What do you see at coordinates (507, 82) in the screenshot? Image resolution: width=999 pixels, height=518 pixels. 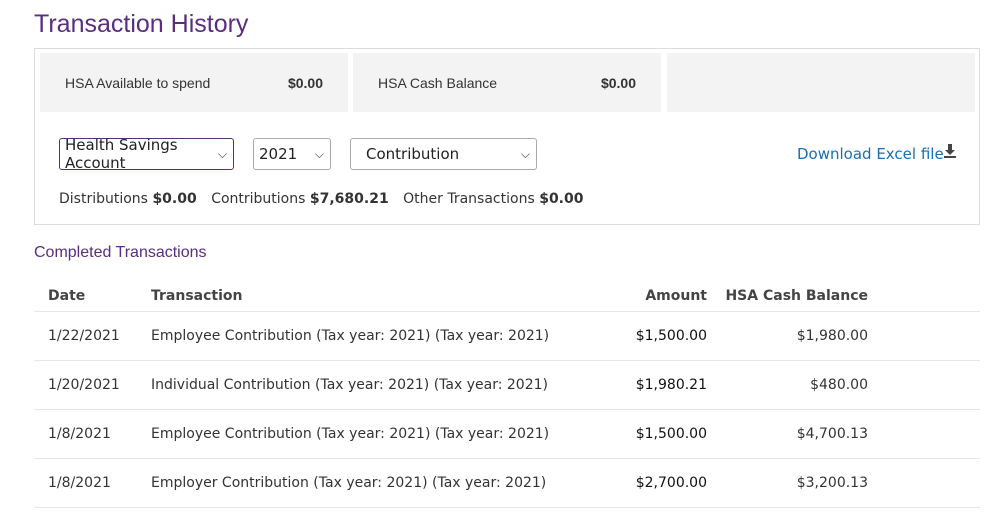 I see `cash-balance-tile: HSA Cash Balance $0.00` at bounding box center [507, 82].